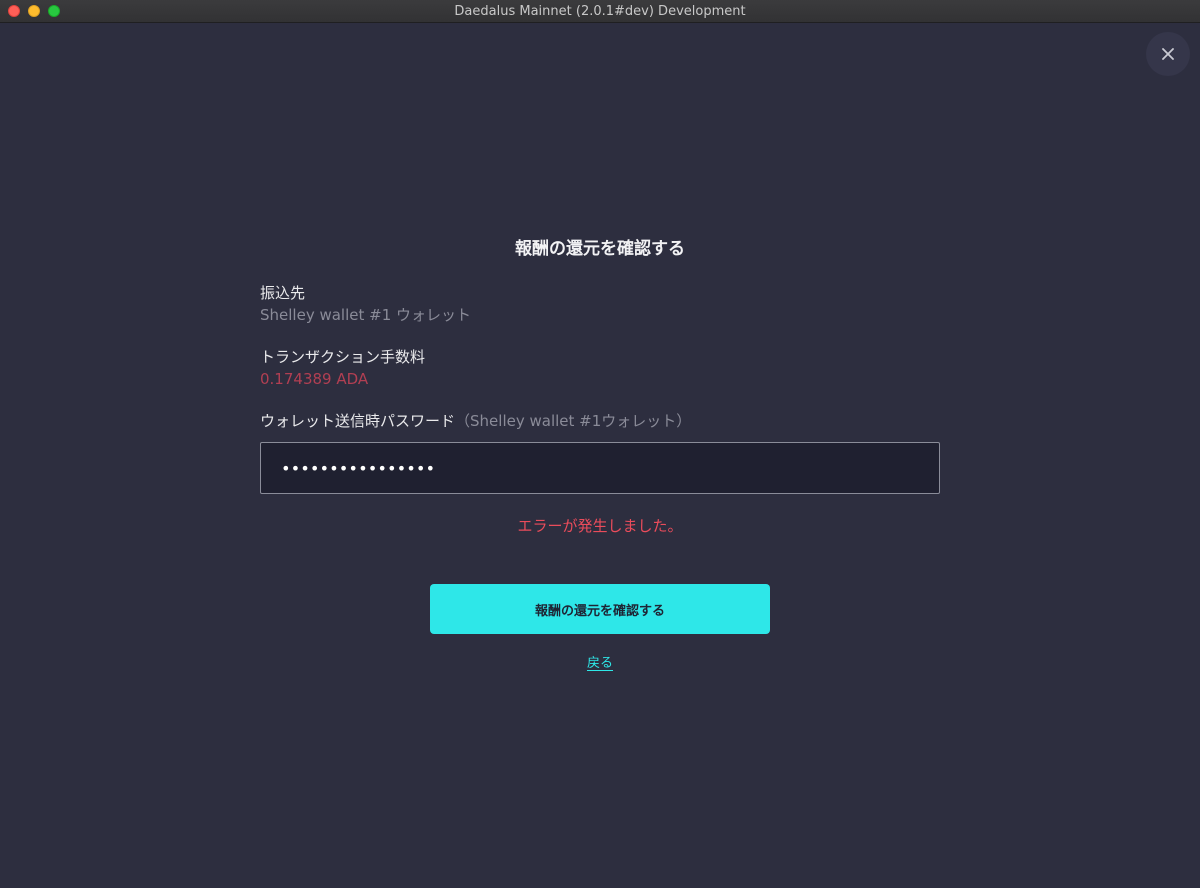 The image size is (1200, 888). I want to click on title-bar: Daedalus Mainnet (2.0.1#dev) Development, so click(600, 11).